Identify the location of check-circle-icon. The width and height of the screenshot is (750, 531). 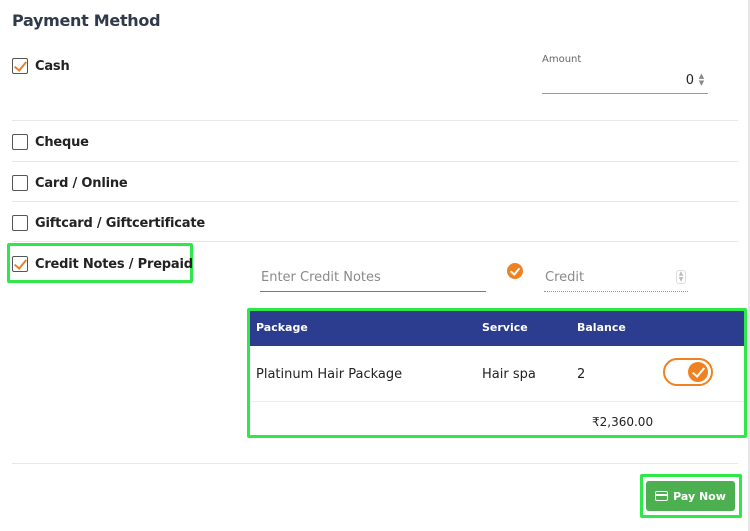
(515, 271).